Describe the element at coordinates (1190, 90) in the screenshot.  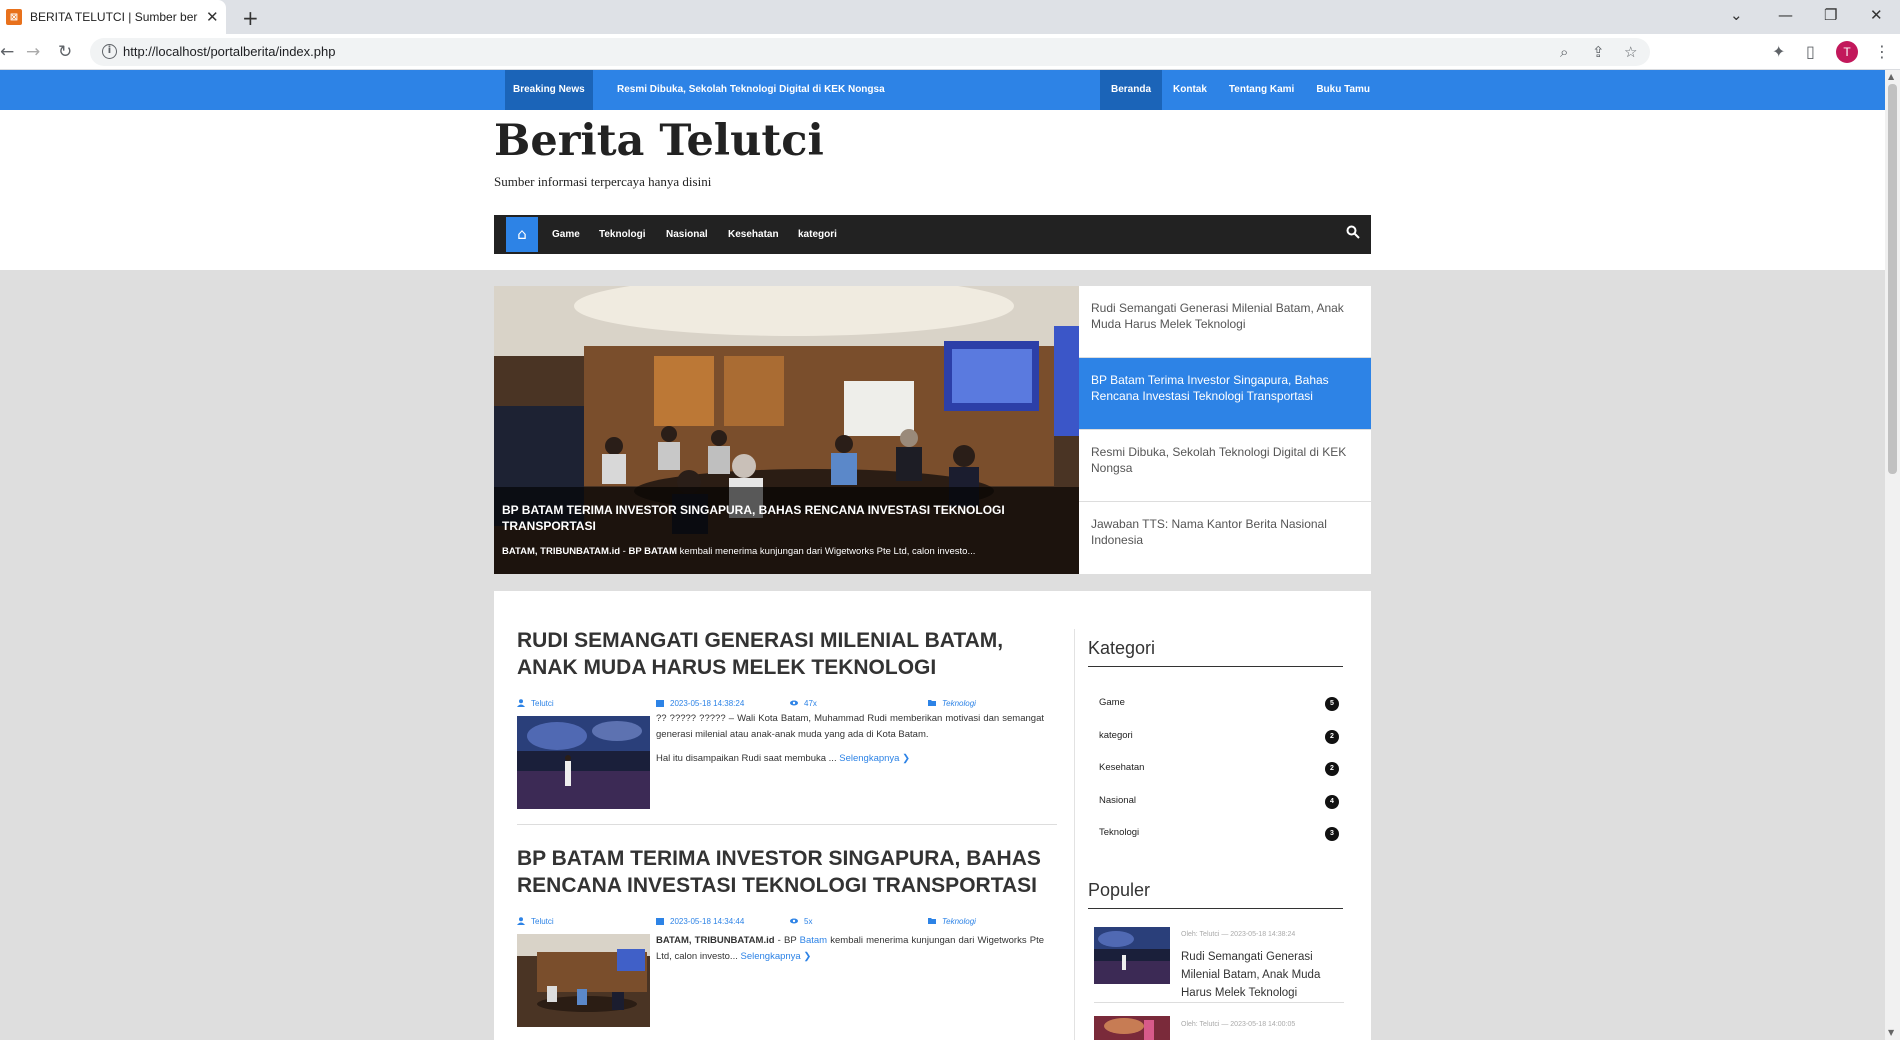
I see `top-nav-kontak: Kontak` at that location.